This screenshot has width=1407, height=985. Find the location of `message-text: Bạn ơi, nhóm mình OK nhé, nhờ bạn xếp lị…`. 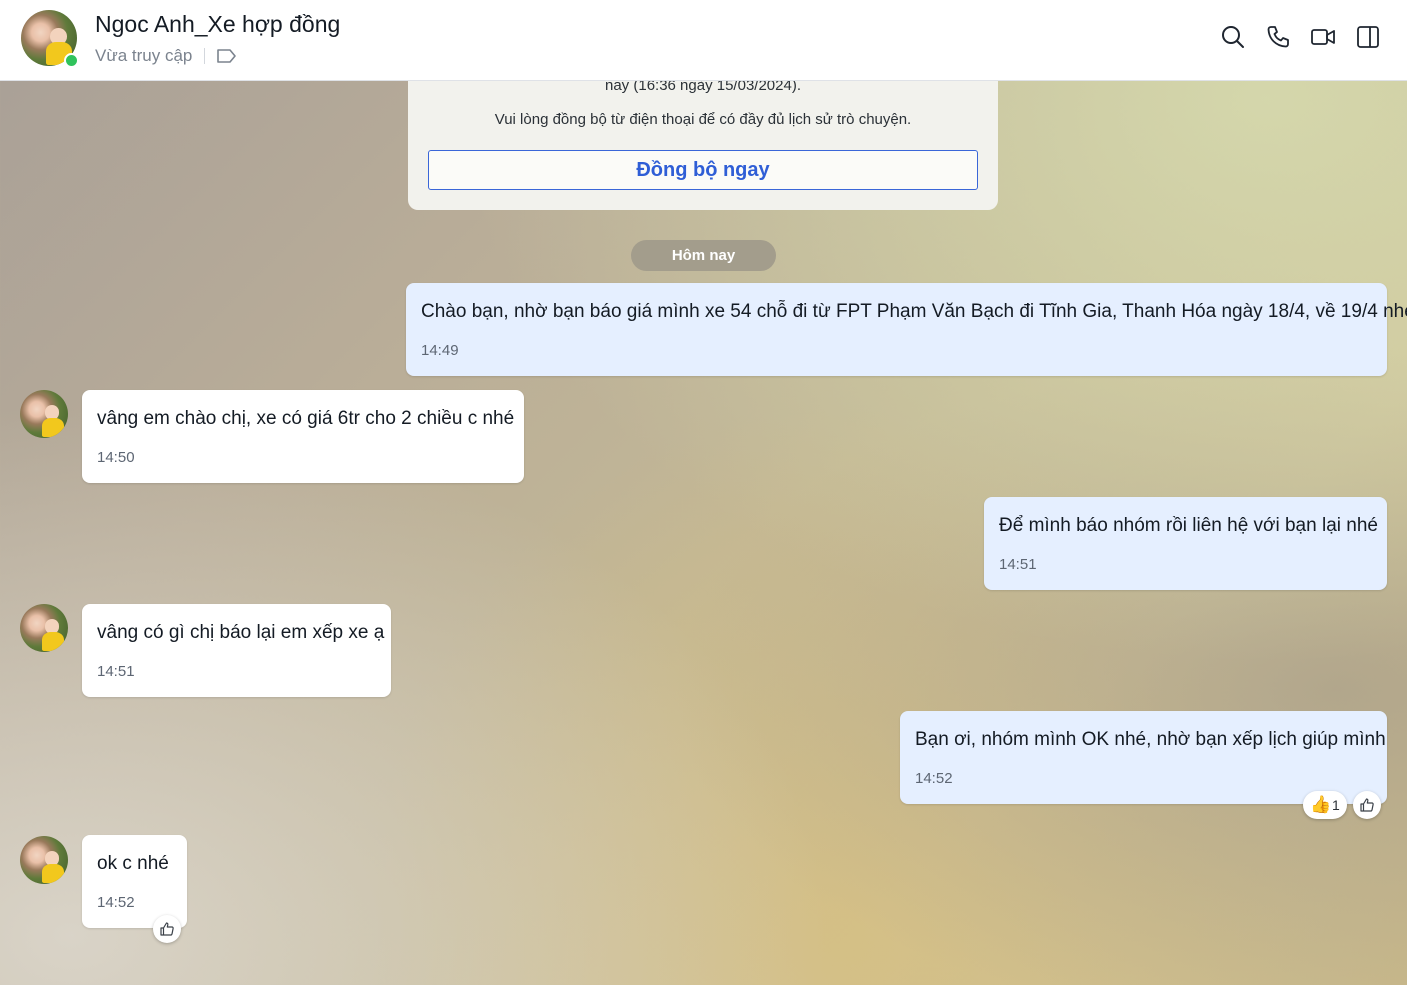

message-text: Bạn ơi, nhóm mình OK nhé, nhờ bạn xếp lị… is located at coordinates (1150, 739).